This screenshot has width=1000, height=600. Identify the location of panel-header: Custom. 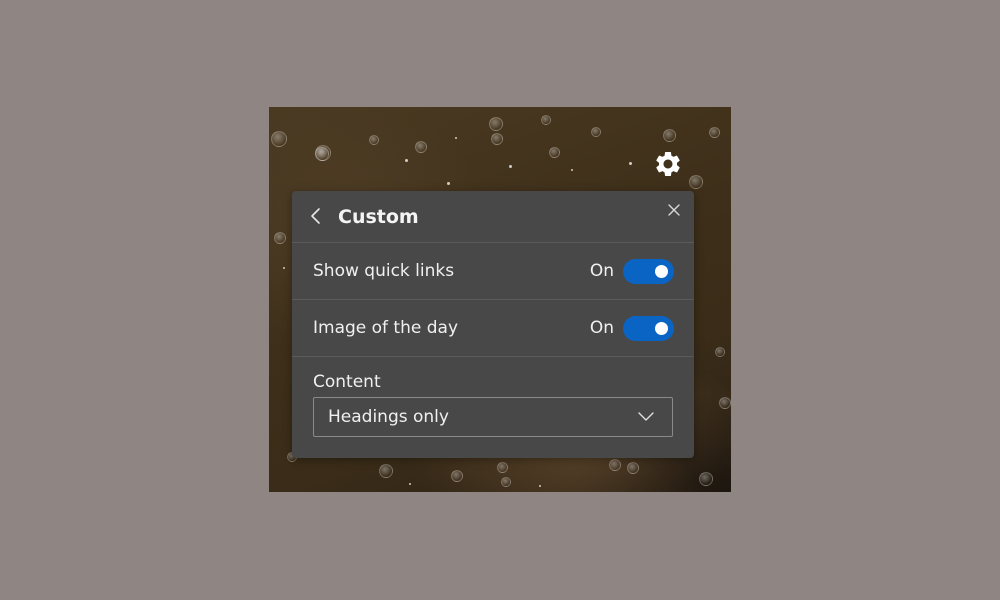
(493, 217).